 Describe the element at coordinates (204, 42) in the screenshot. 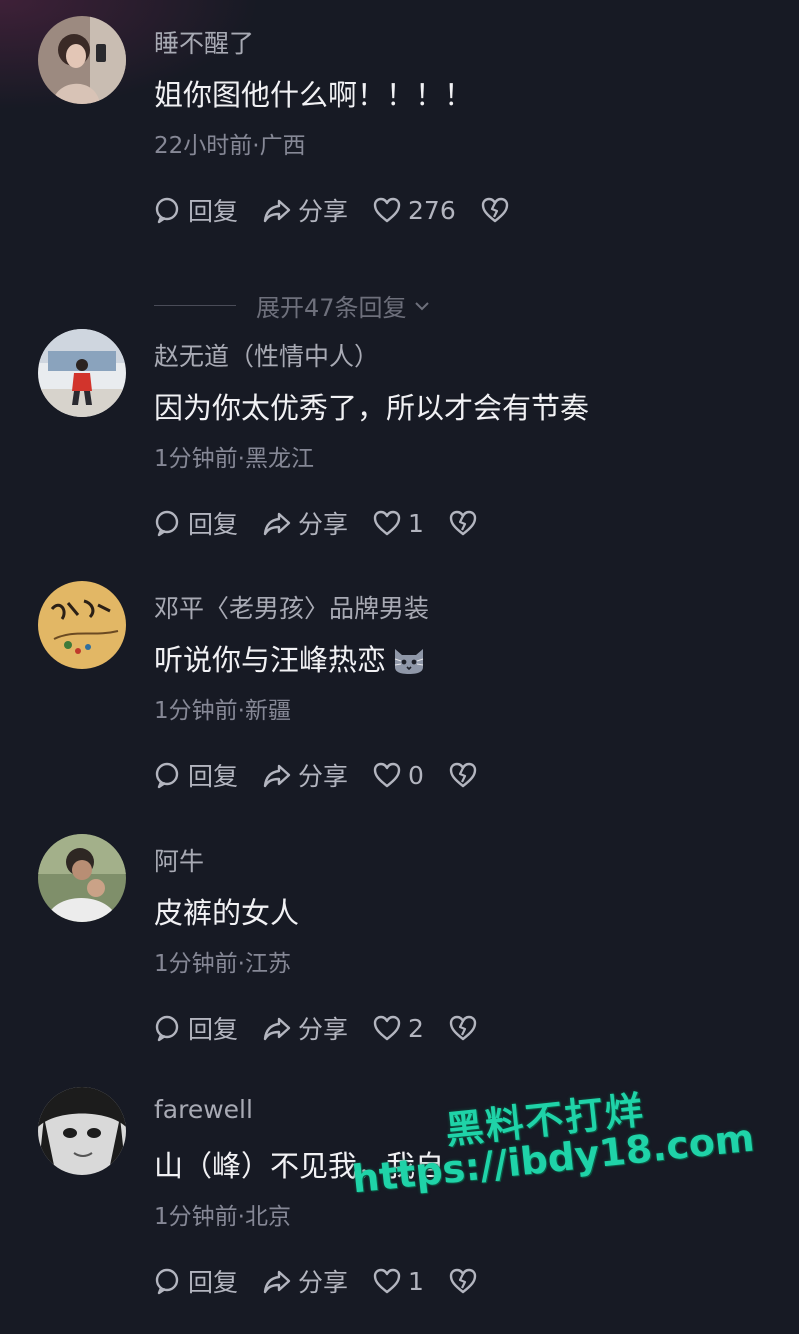

I see `username: 睡不醒了` at that location.